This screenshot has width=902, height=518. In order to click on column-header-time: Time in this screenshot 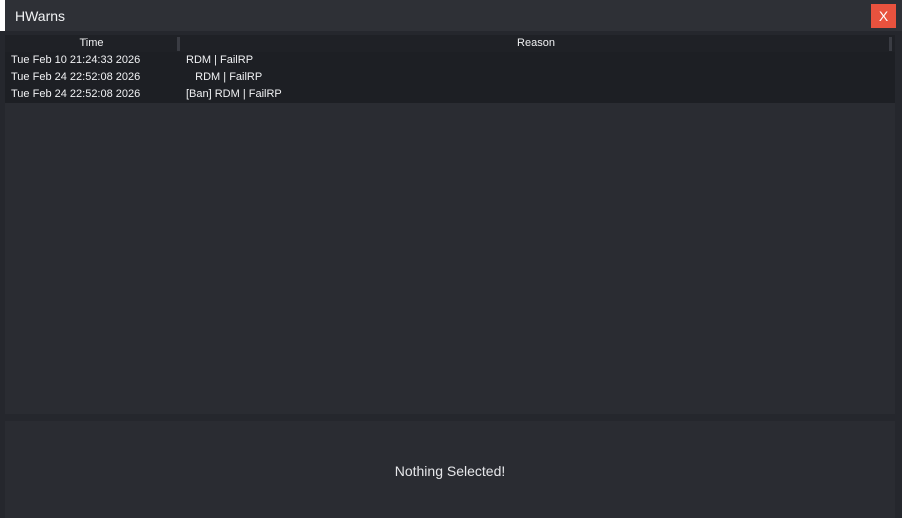, I will do `click(91, 43)`.